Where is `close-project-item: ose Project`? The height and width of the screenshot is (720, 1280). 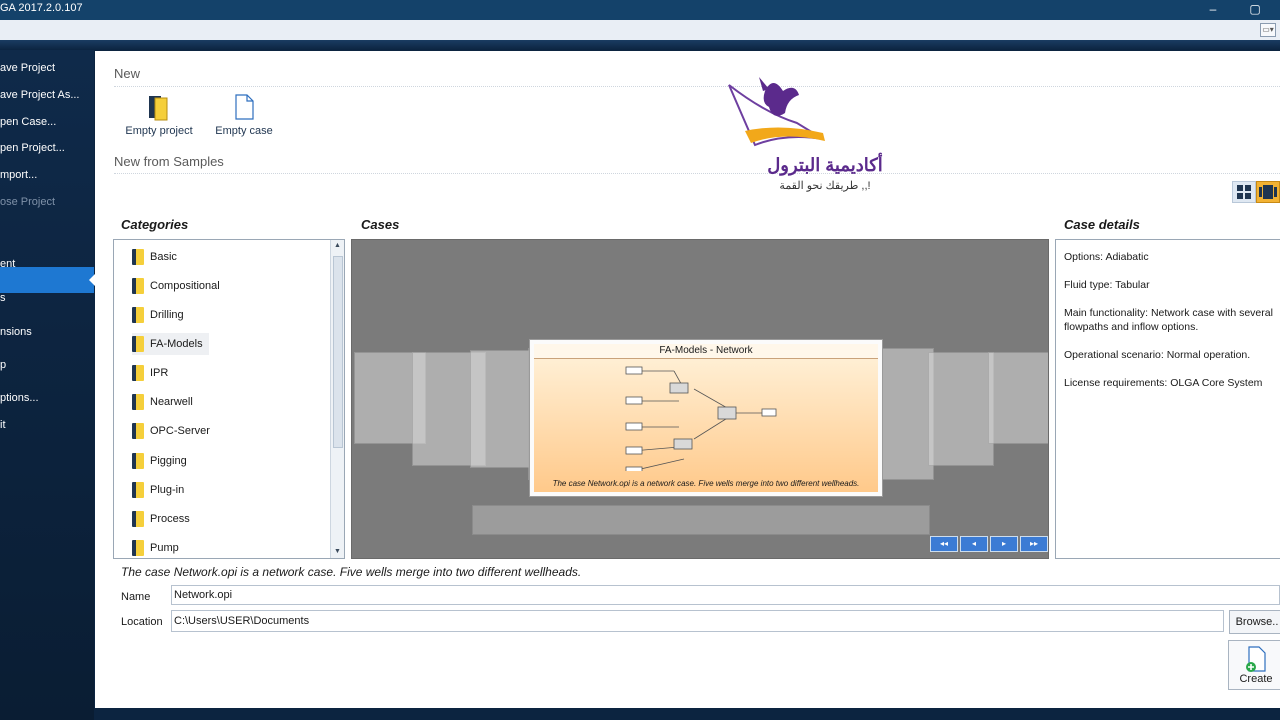 close-project-item: ose Project is located at coordinates (27, 202).